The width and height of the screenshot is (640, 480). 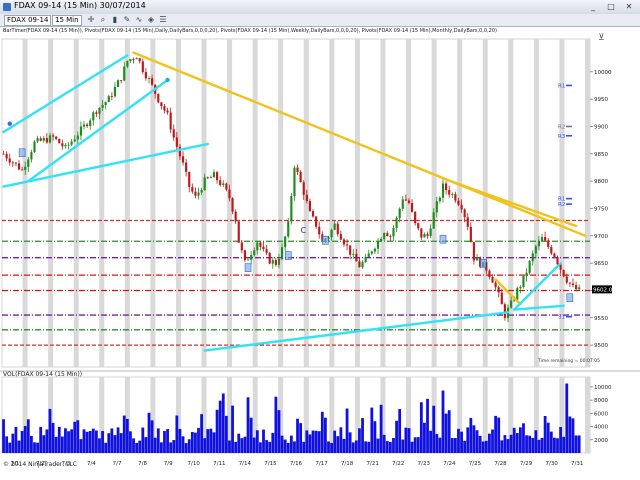 What do you see at coordinates (320, 7) in the screenshot?
I see `window-titlebar: FDAX 09-14 (15 Min) 30/07/2014 _ □ ✕` at bounding box center [320, 7].